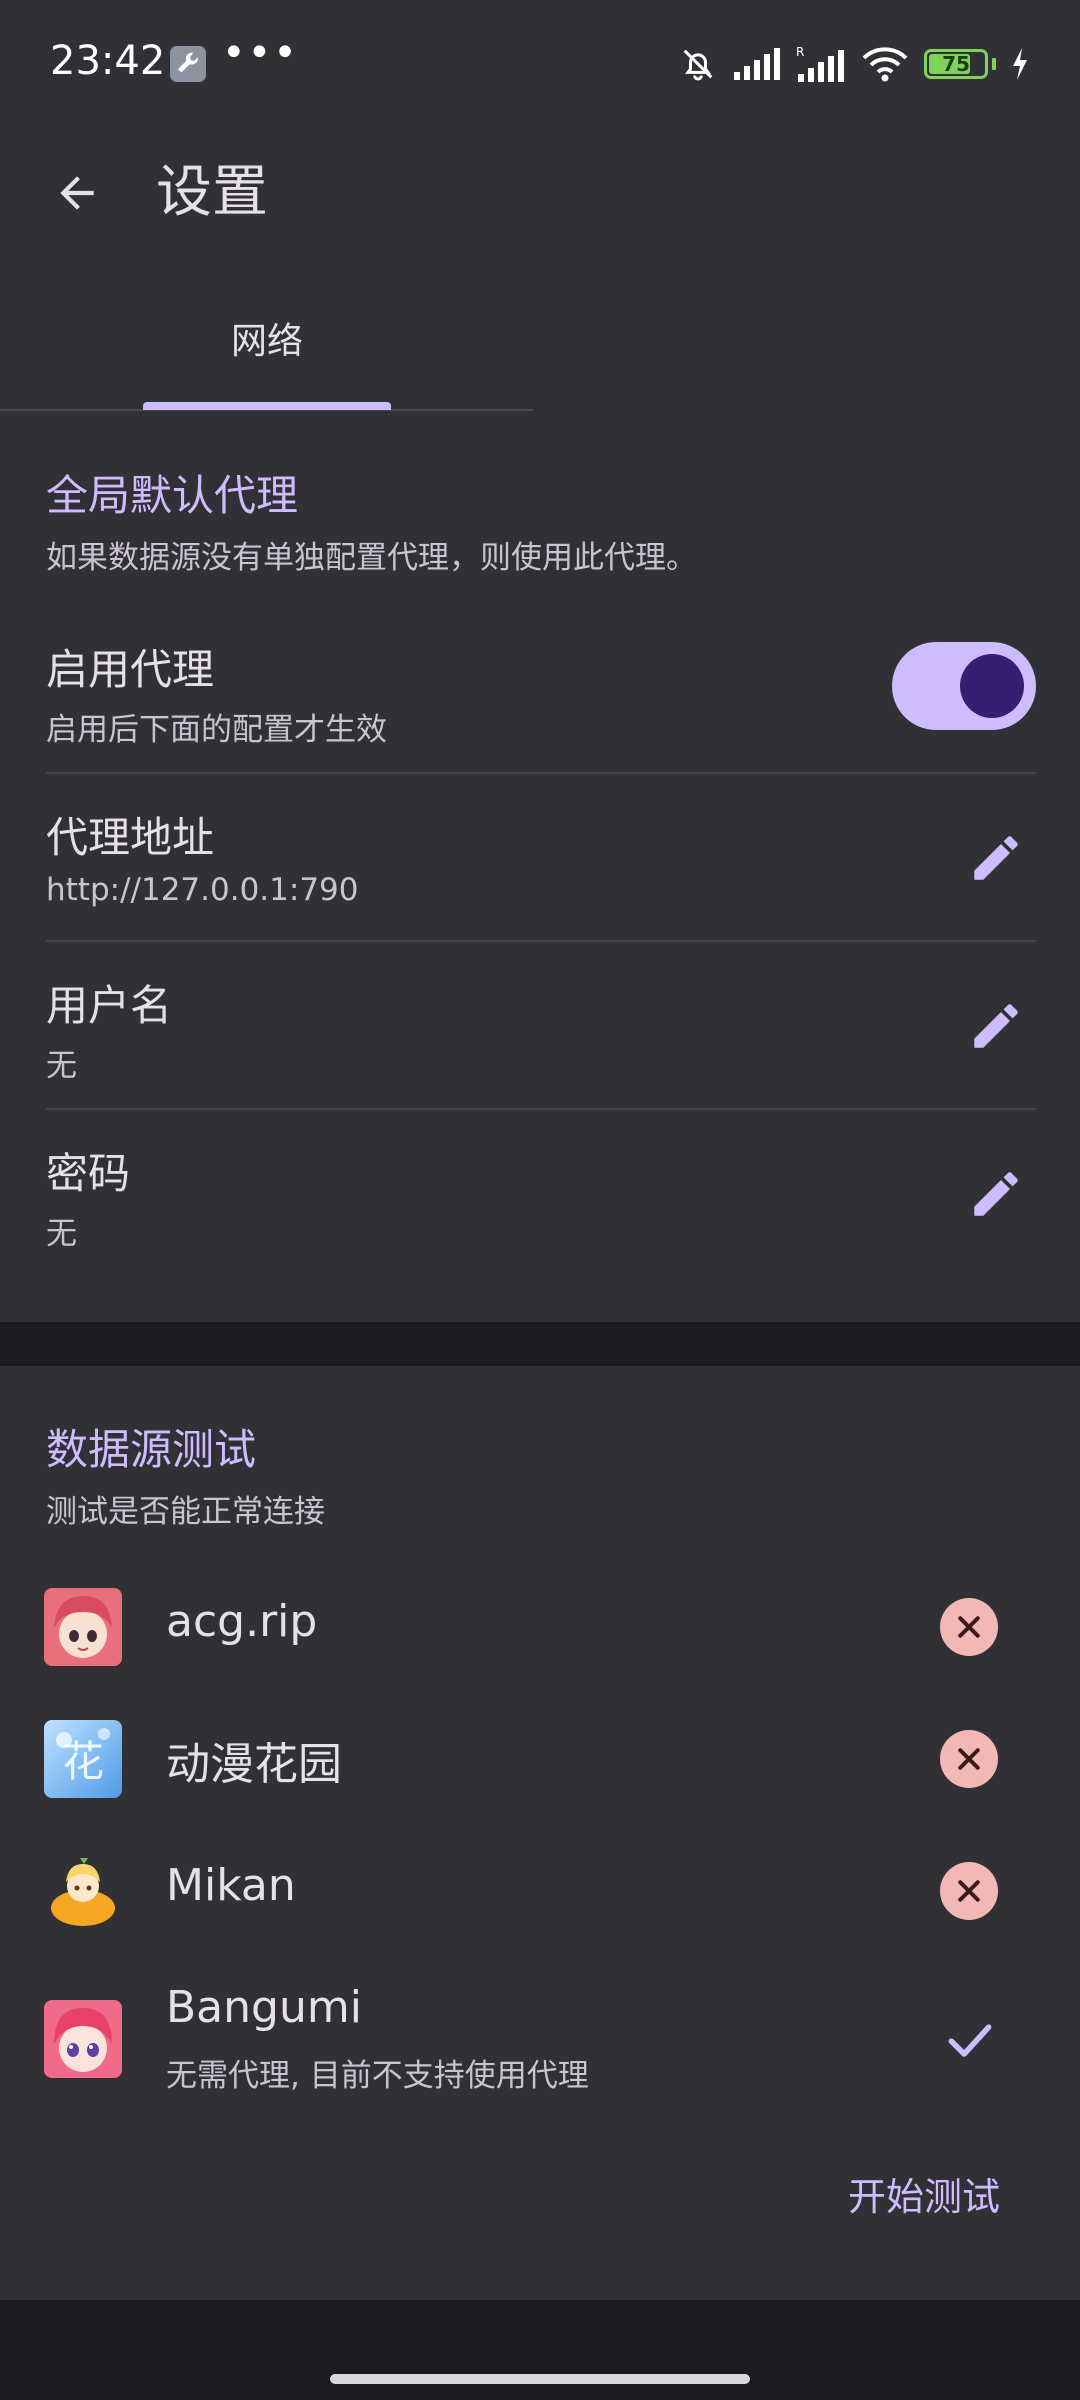  I want to click on battery-tip, so click(994, 64).